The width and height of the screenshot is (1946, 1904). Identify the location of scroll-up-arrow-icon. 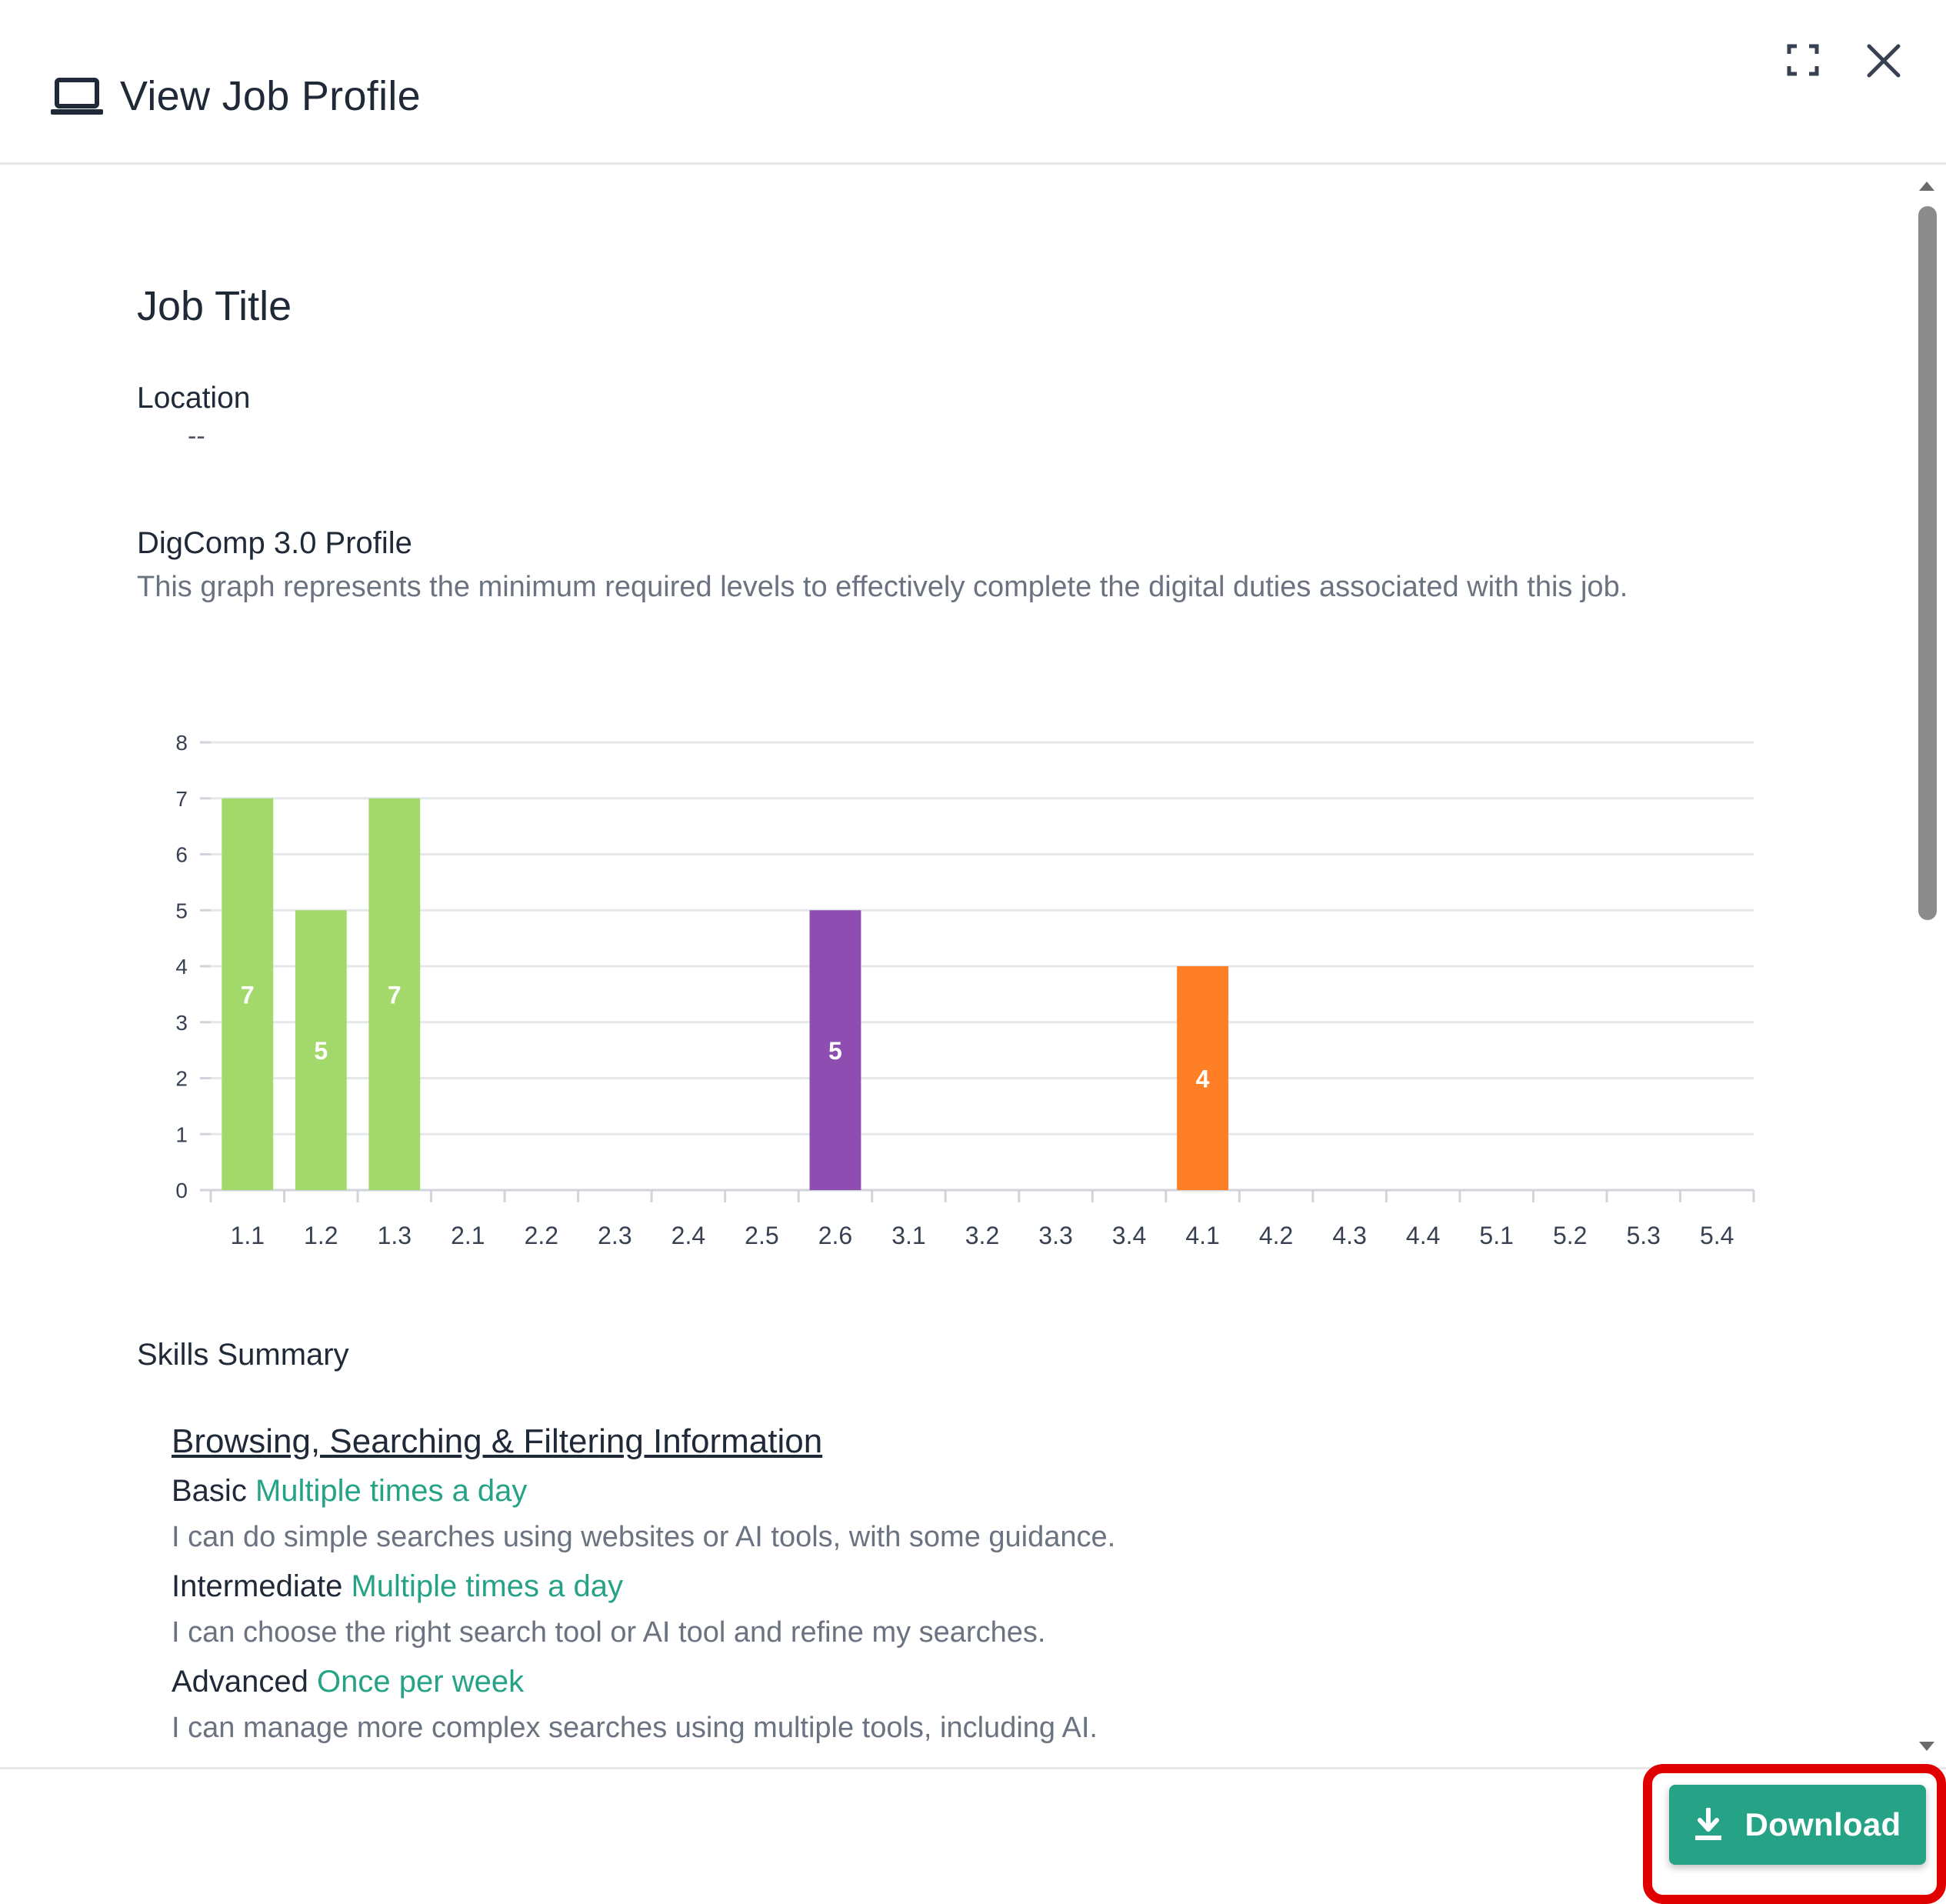
(1927, 186).